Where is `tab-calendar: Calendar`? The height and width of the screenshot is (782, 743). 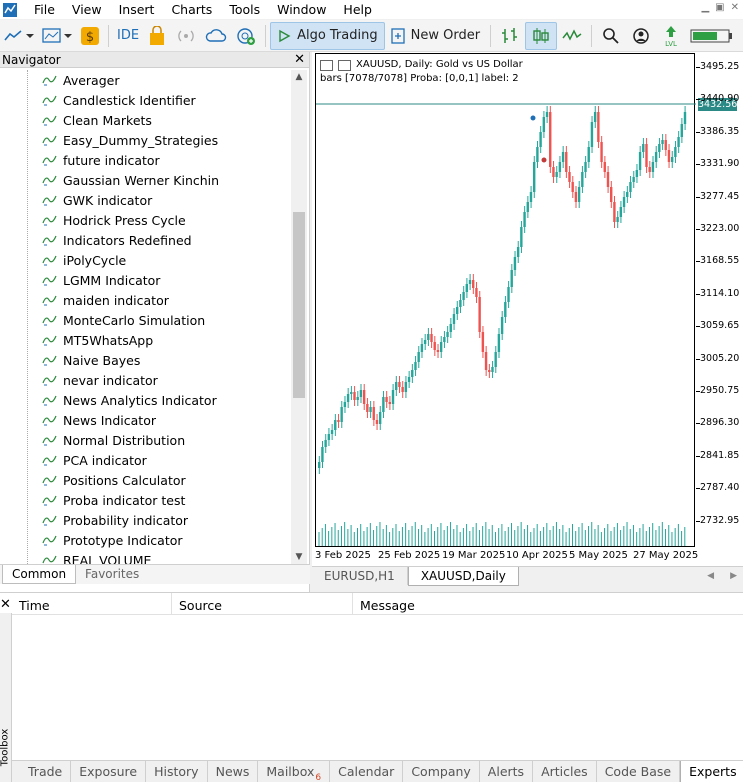 tab-calendar: Calendar is located at coordinates (367, 771).